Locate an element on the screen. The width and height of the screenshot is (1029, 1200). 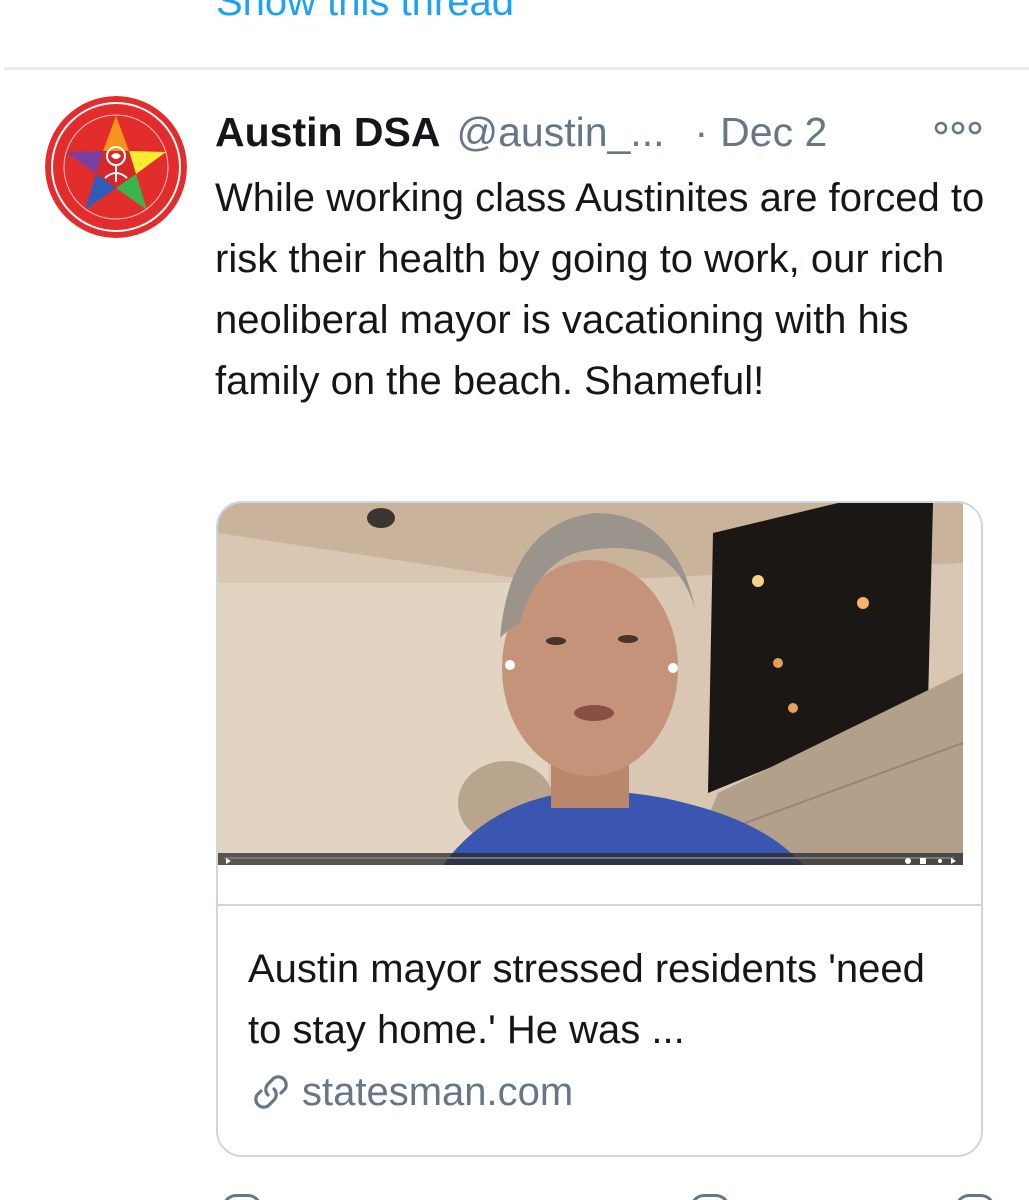
tweet-header: Austin DSA @austin_... · Dec 2 is located at coordinates (521, 132).